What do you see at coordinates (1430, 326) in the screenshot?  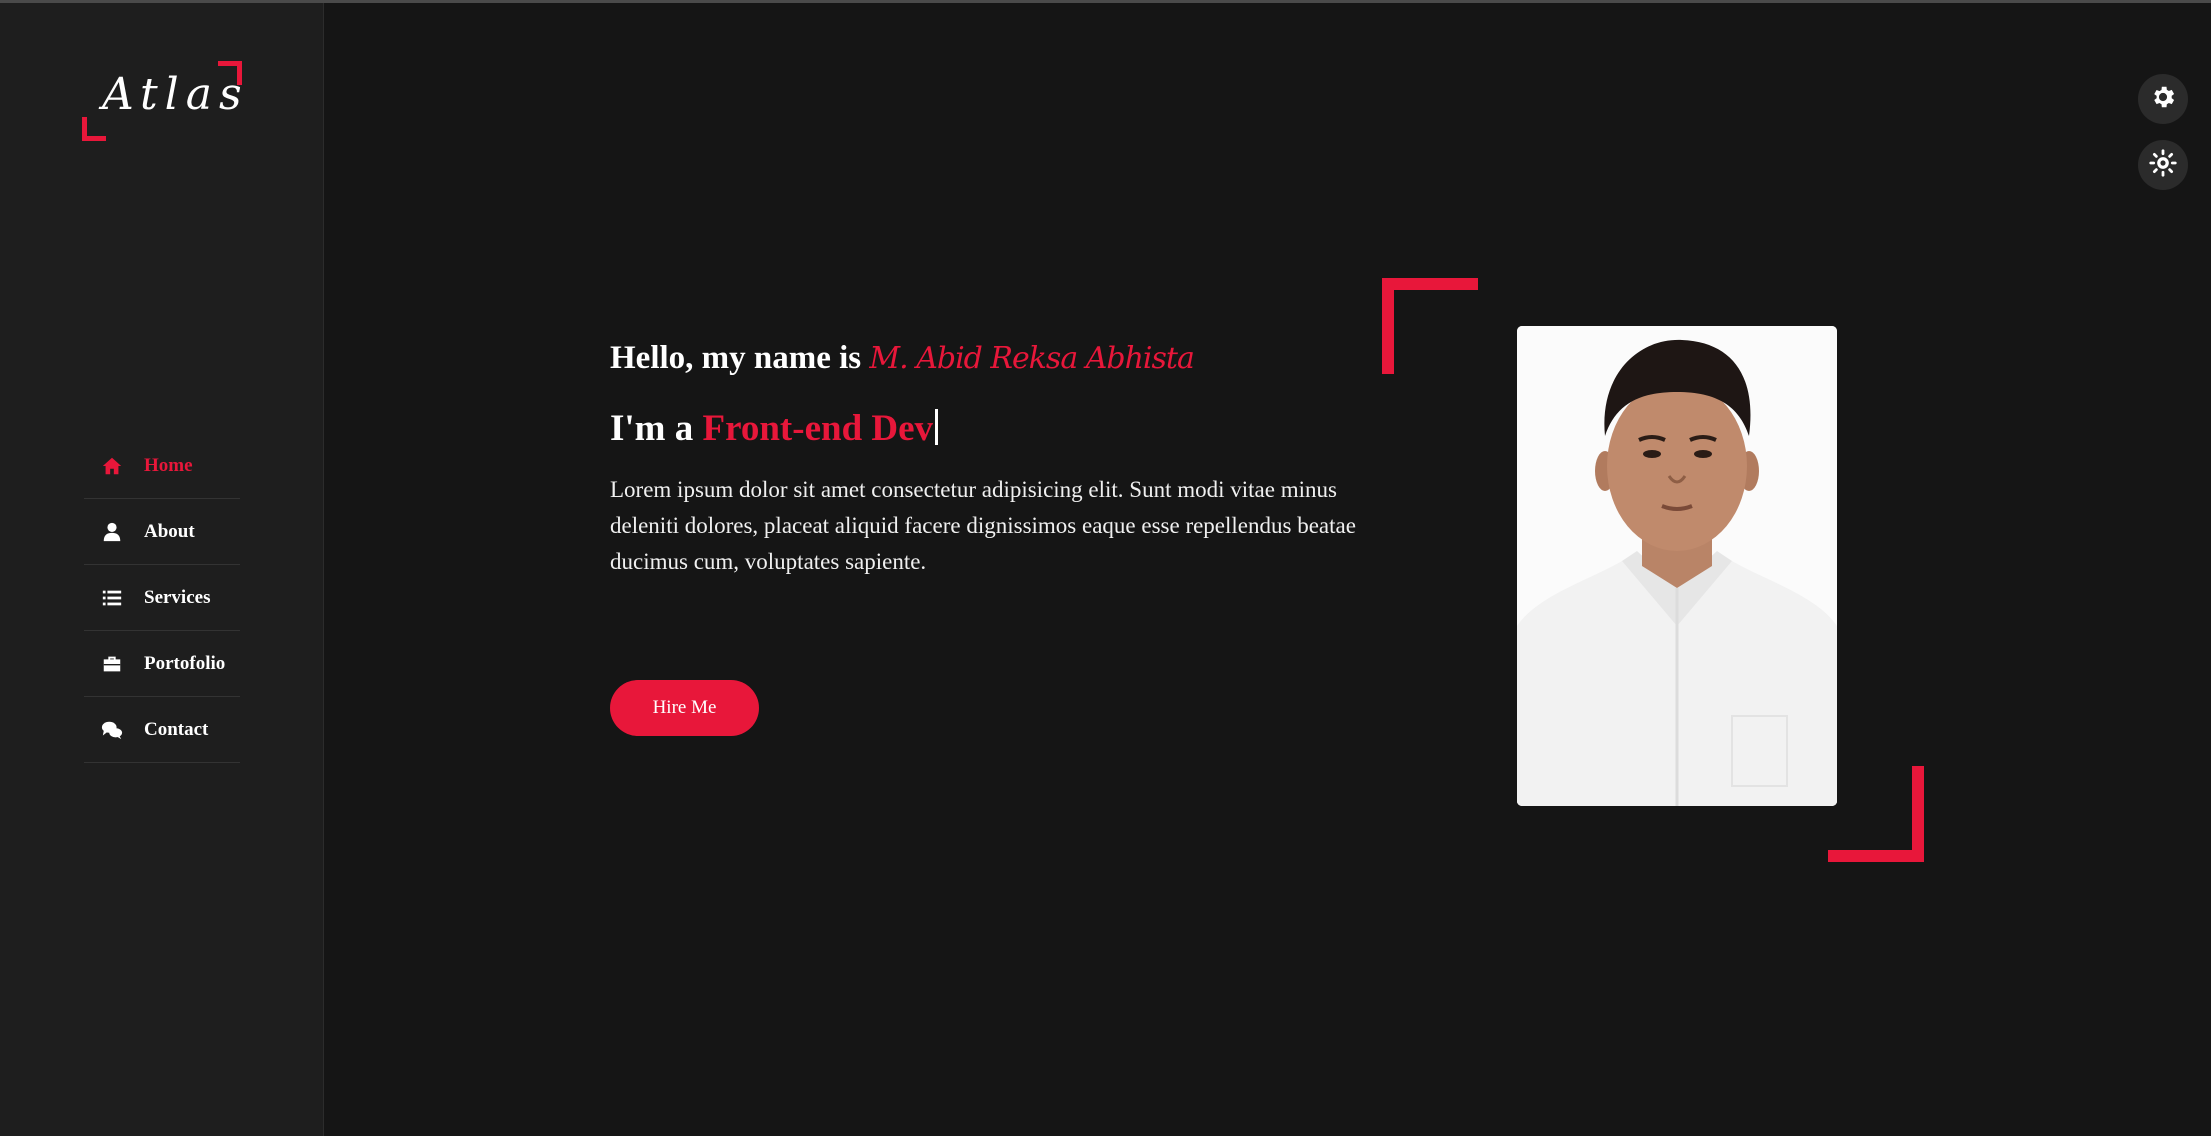 I see `photo-frame-top-left` at bounding box center [1430, 326].